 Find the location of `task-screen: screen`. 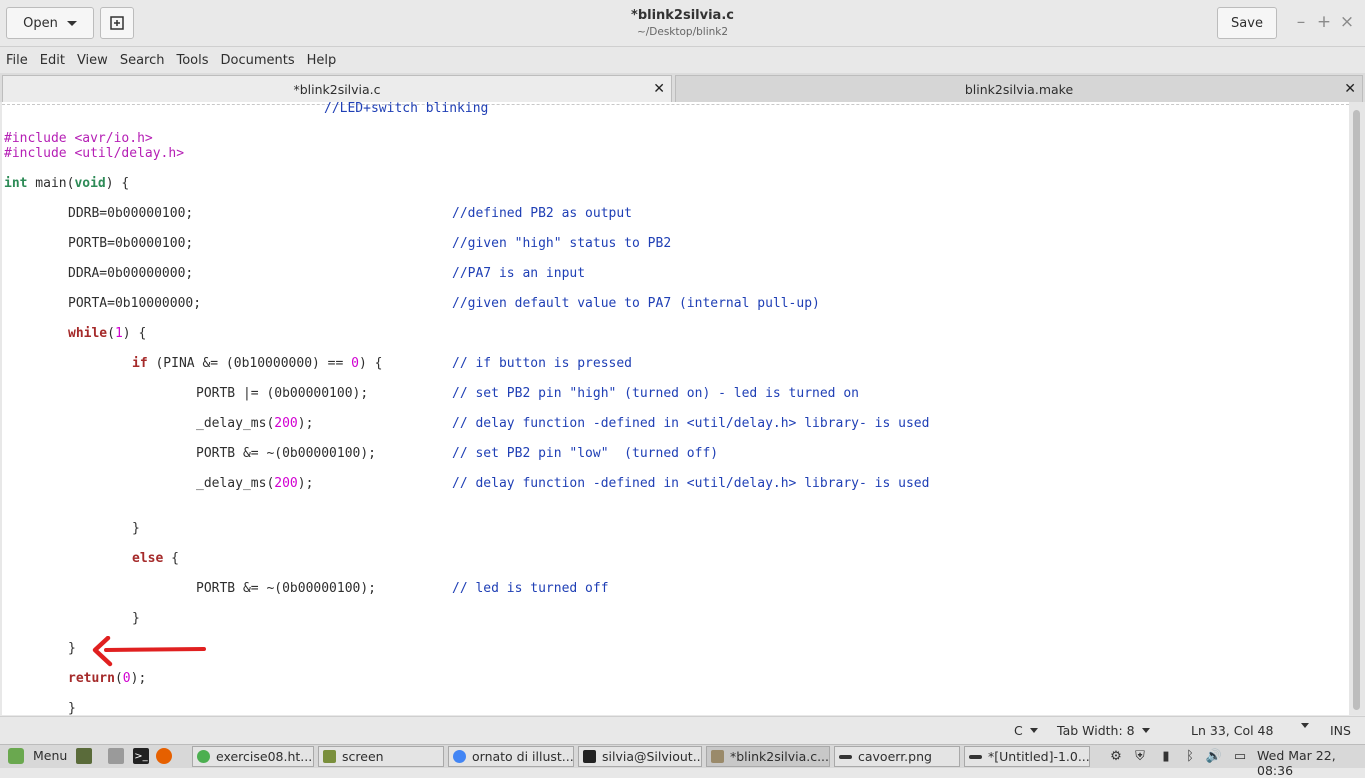

task-screen: screen is located at coordinates (381, 756).